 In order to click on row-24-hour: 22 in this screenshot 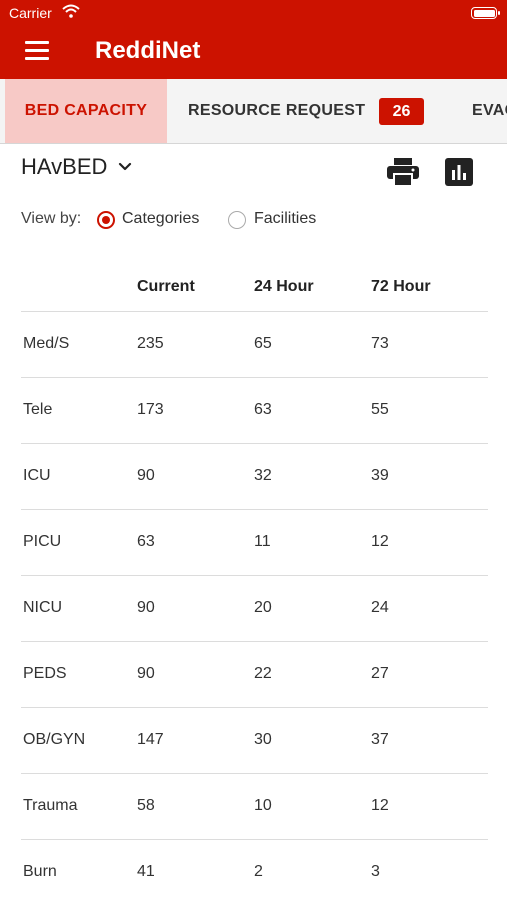, I will do `click(263, 673)`.